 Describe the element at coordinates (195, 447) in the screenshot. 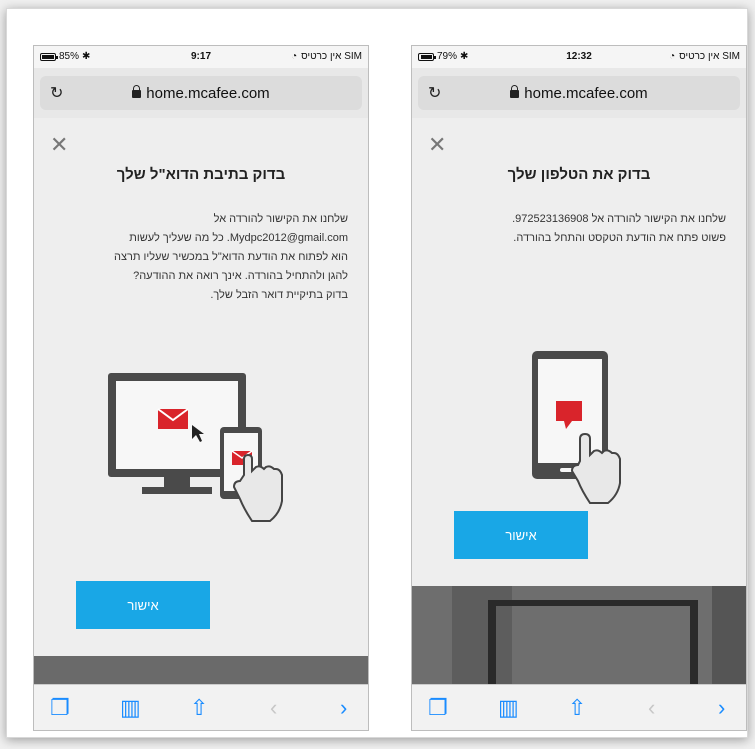

I see `email-download-illustration` at that location.